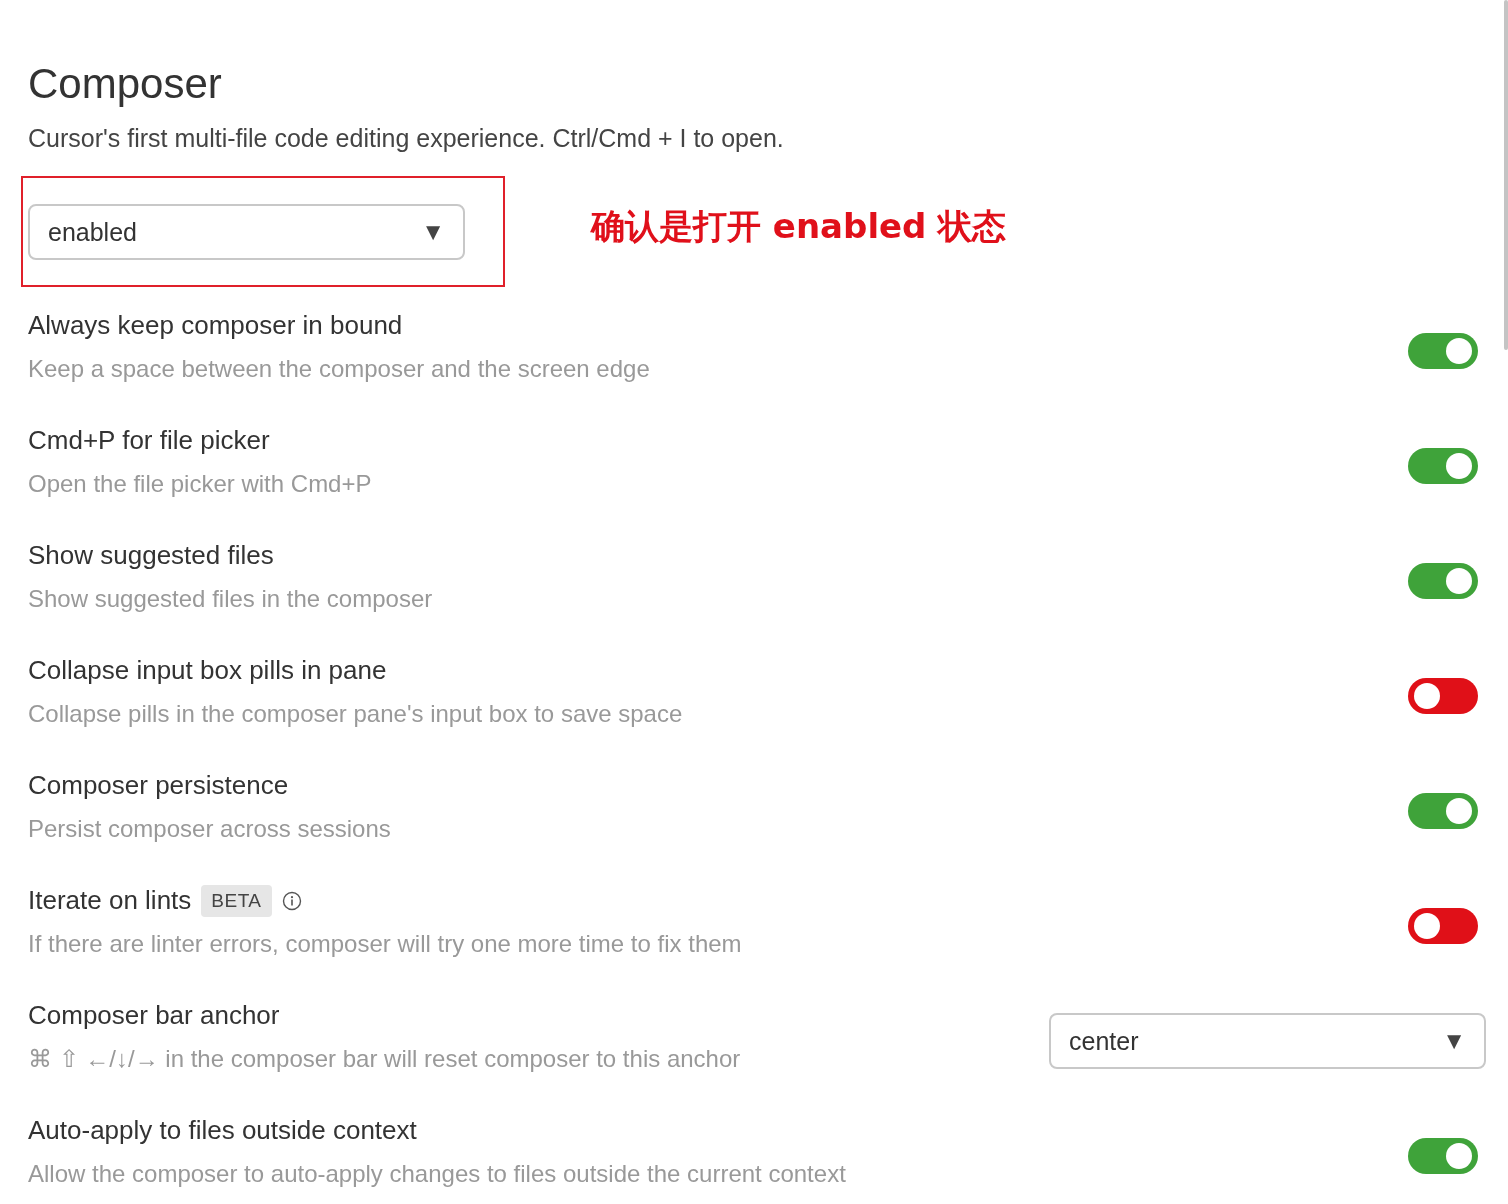  I want to click on setting-description: If there are linter errors, composer will try one more time to fix them, so click(385, 943).